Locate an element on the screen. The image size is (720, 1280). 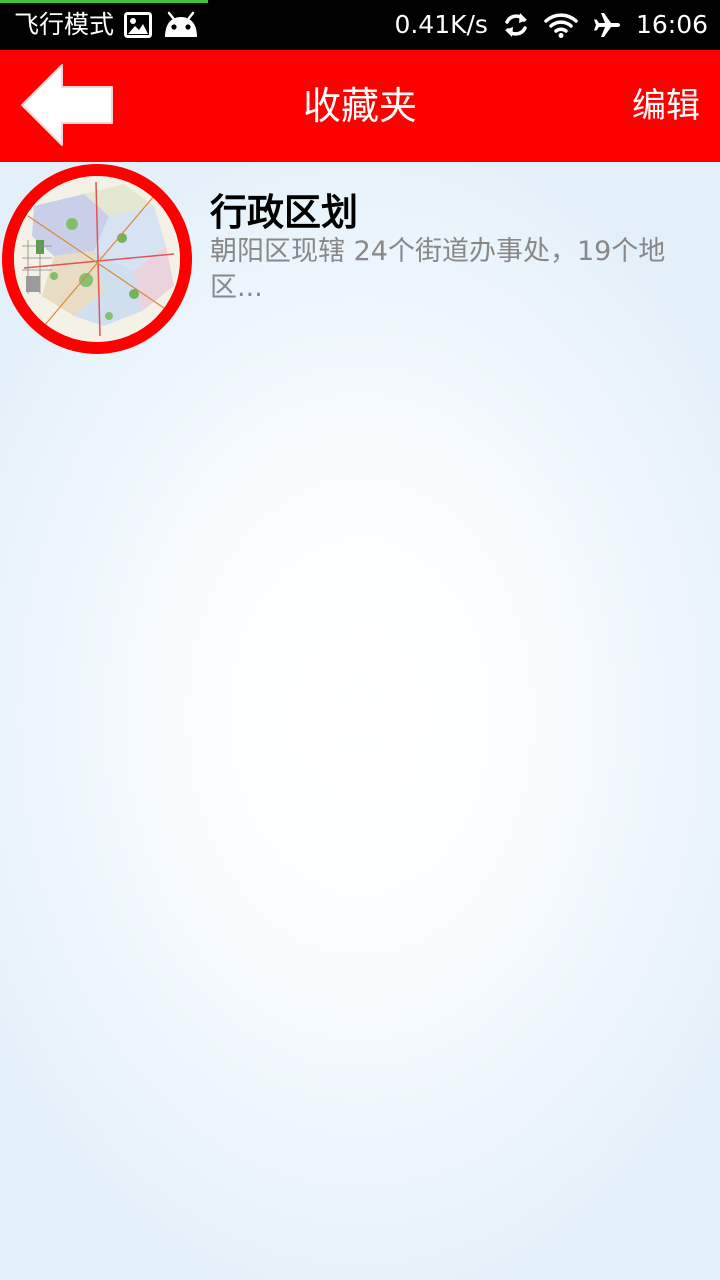
back-arrow-icon is located at coordinates (67, 105).